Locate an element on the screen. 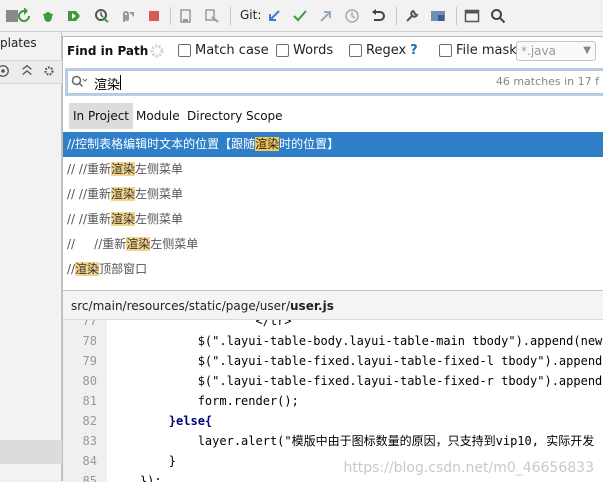  stop-icon is located at coordinates (154, 16).